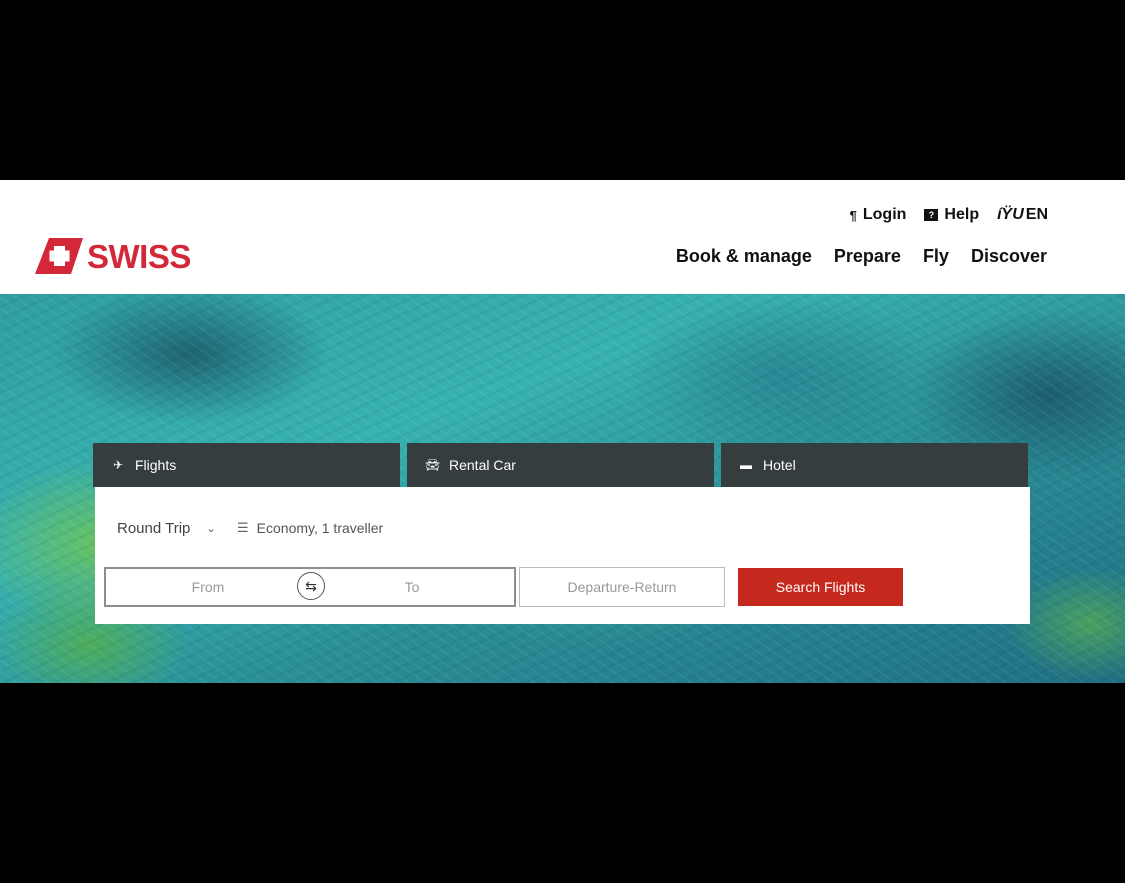 The width and height of the screenshot is (1125, 883). What do you see at coordinates (936, 256) in the screenshot?
I see `nav-fly: Fly` at bounding box center [936, 256].